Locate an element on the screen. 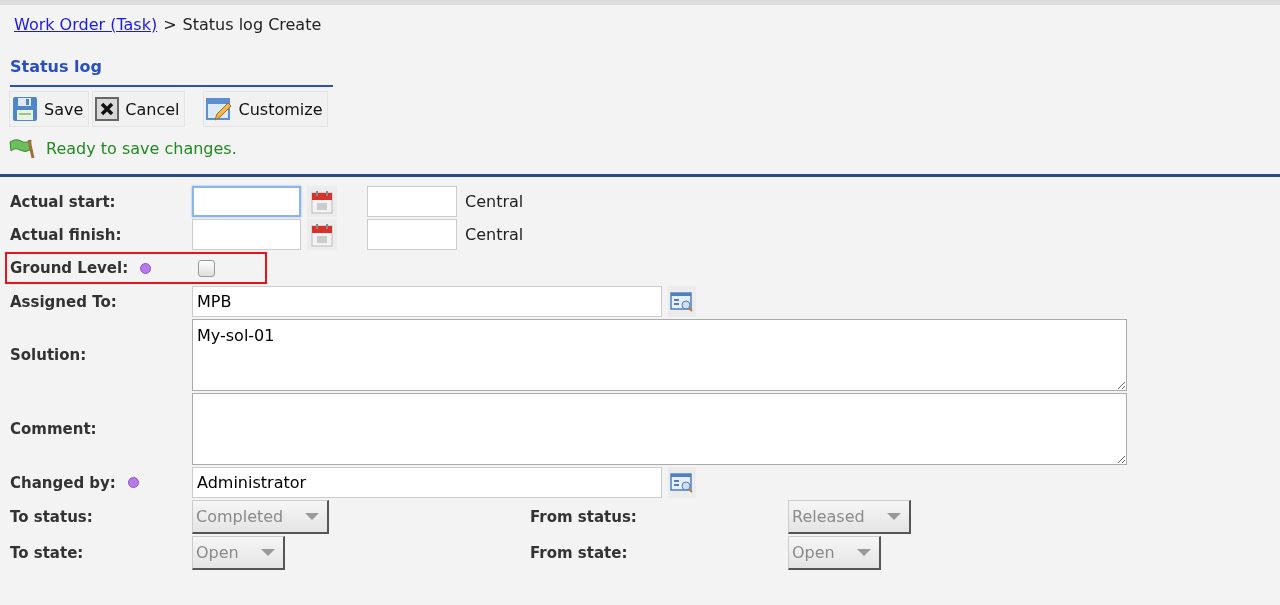 This screenshot has width=1280, height=605. field-label: Changed by: is located at coordinates (63, 482).